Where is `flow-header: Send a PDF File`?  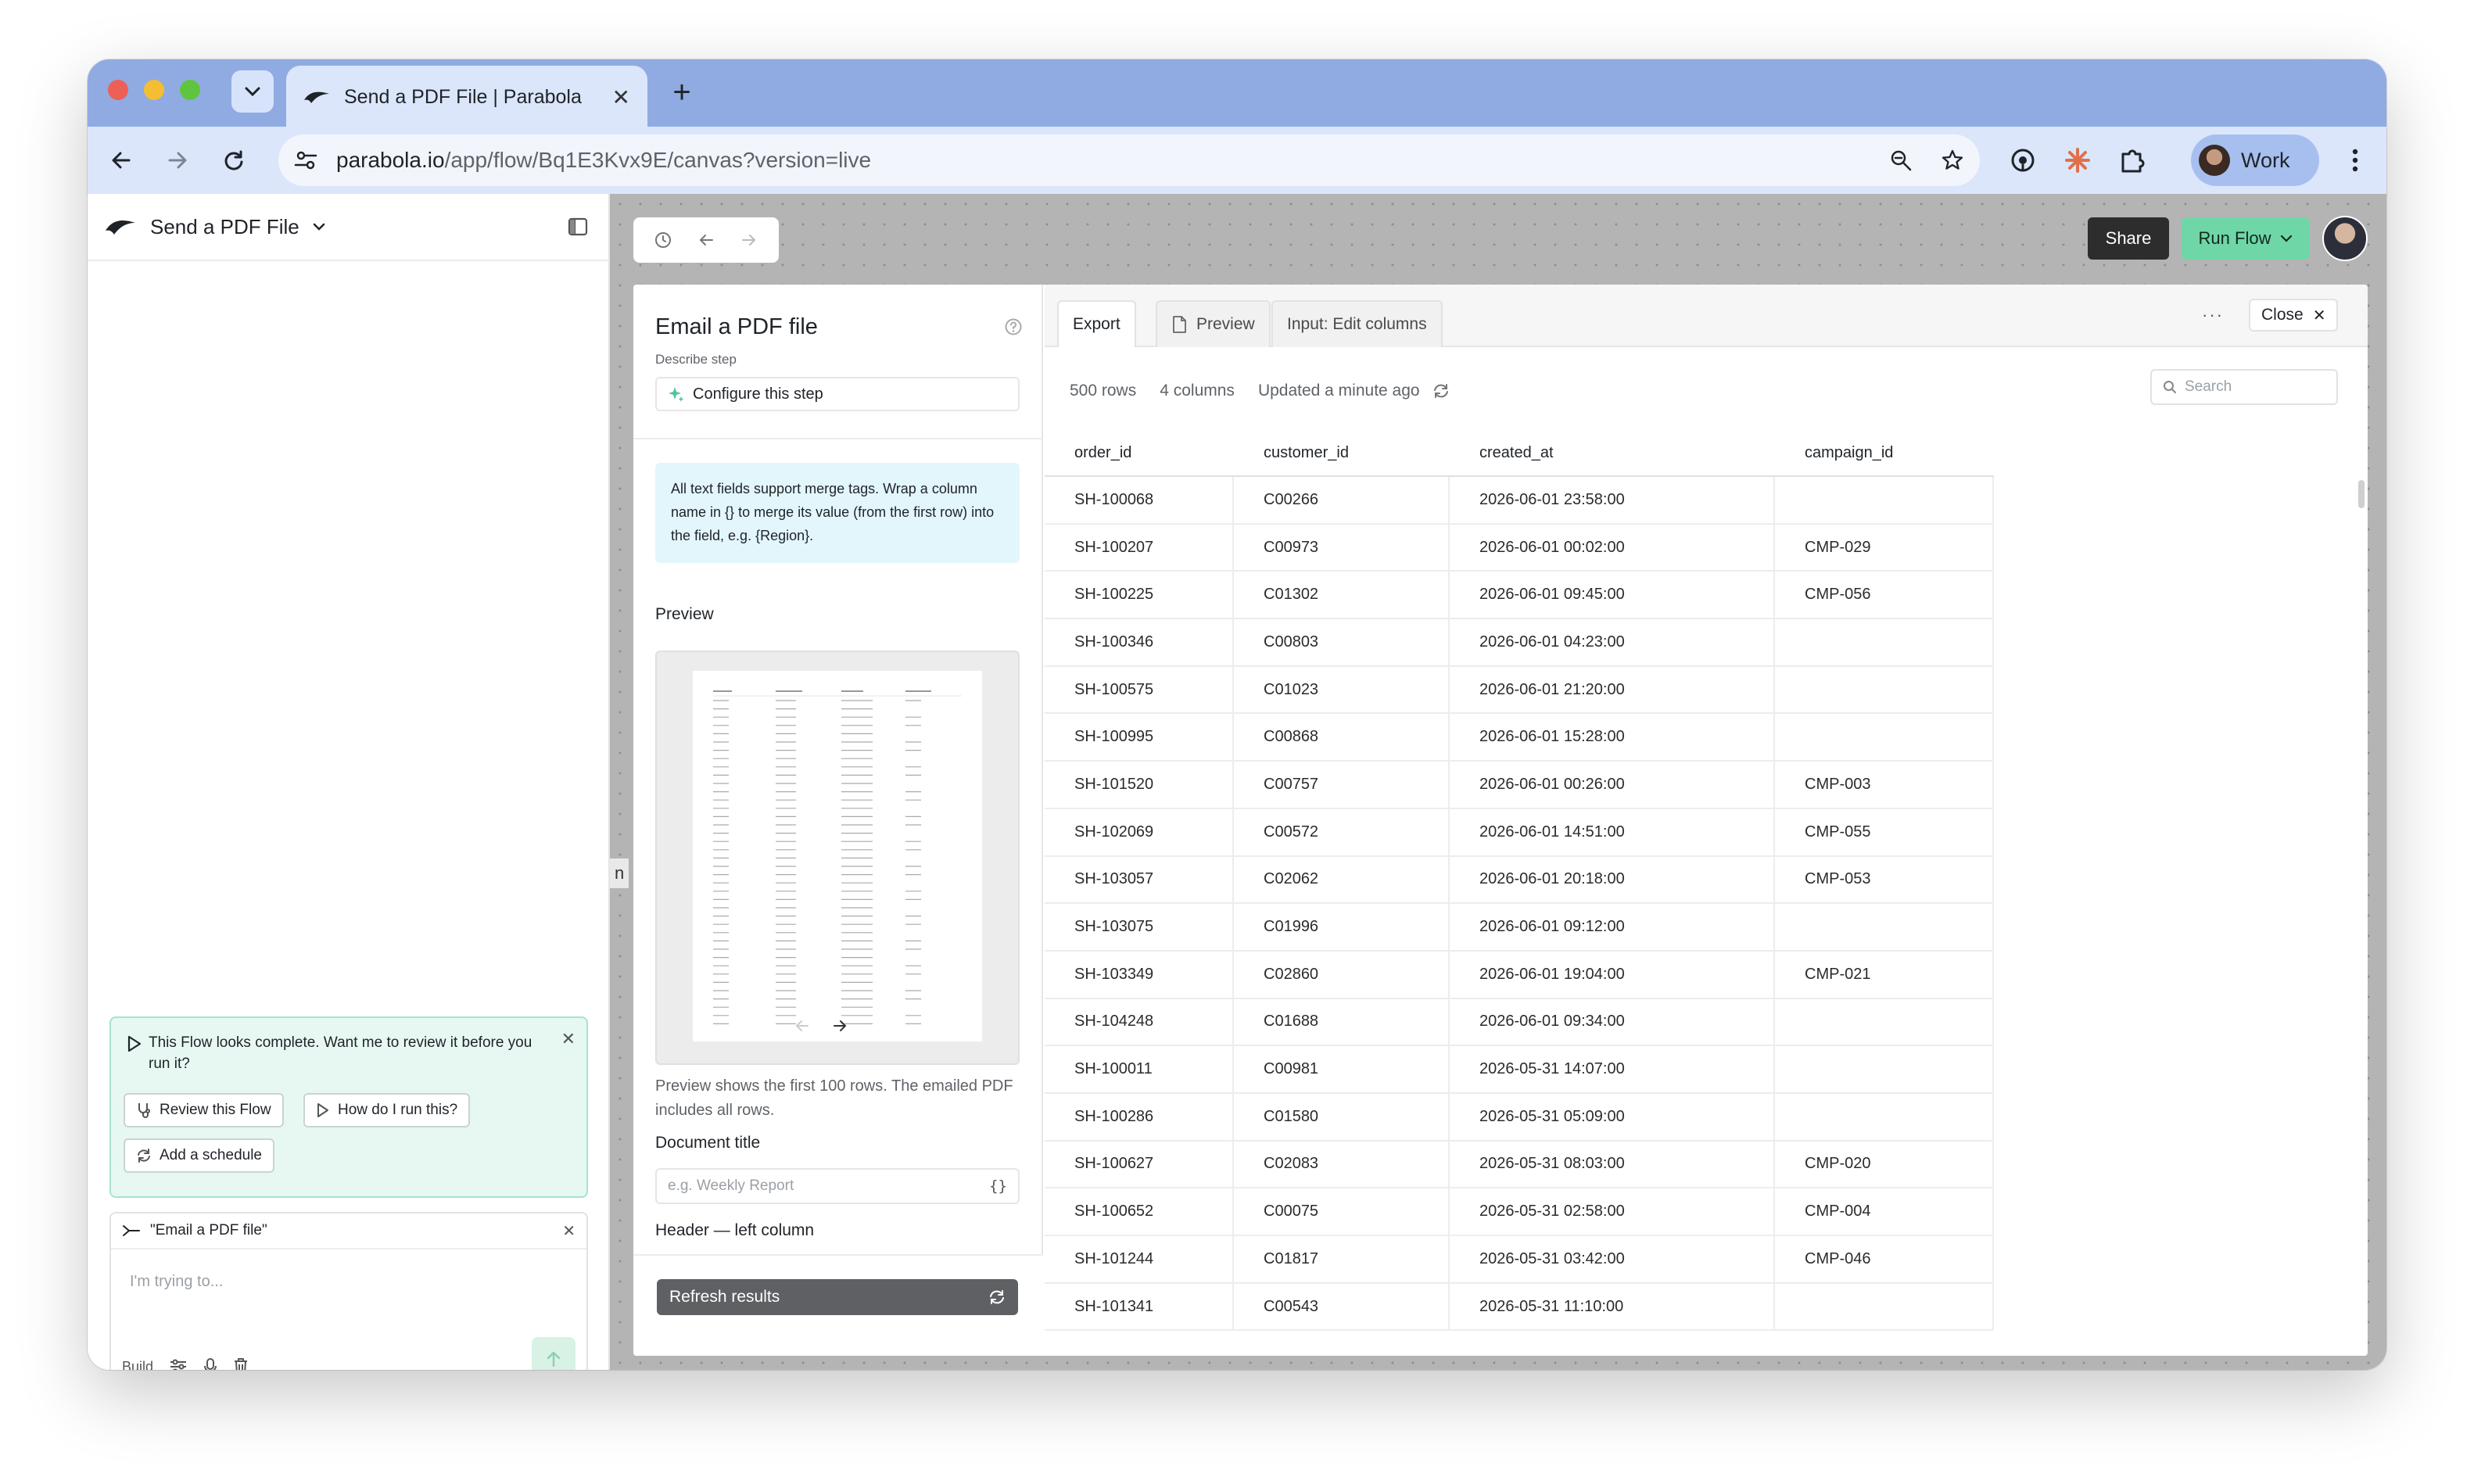
flow-header: Send a PDF File is located at coordinates (349, 227).